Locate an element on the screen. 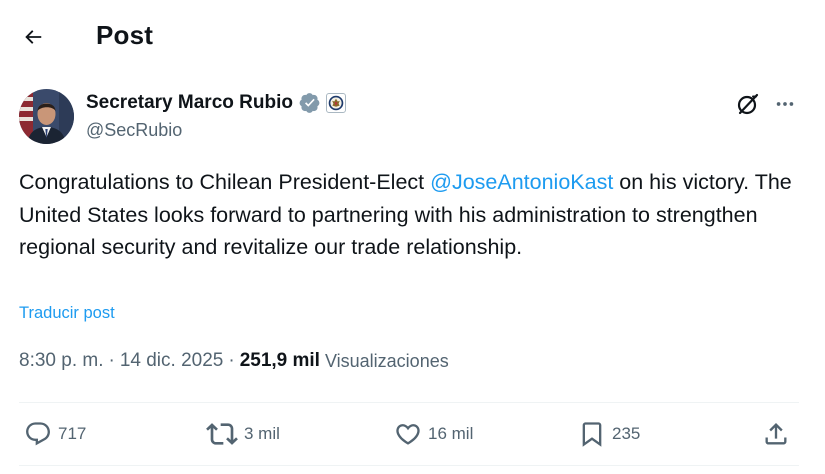 This screenshot has width=825, height=474. reply-icon is located at coordinates (38, 434).